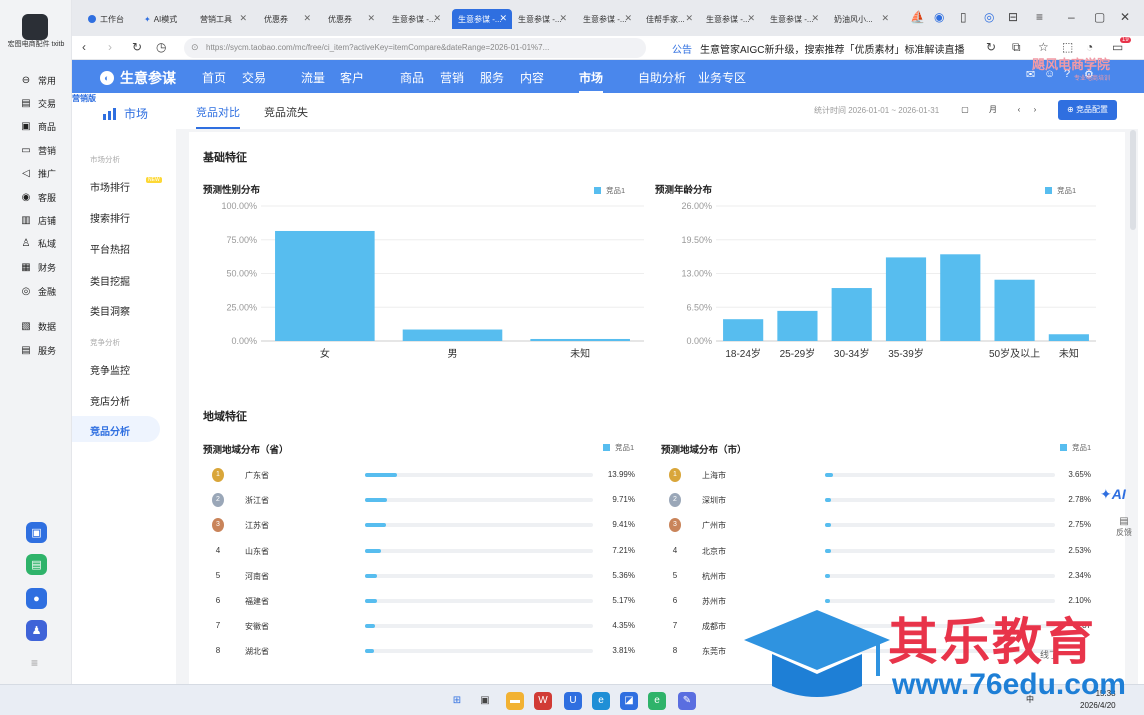 The height and width of the screenshot is (715, 1144). Describe the element at coordinates (818, 48) in the screenshot. I see `announcement: 公告 生意管家AIGC新升级，搜索推荐「优质素材」标准解读直播` at that location.